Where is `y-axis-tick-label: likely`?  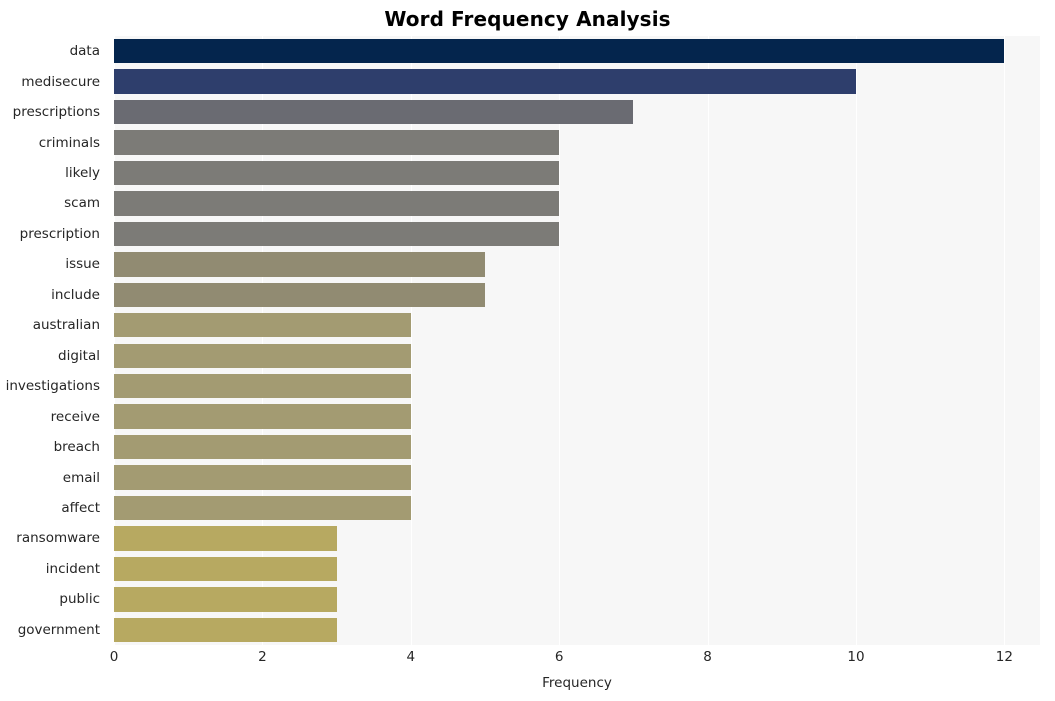
y-axis-tick-label: likely is located at coordinates (82, 173).